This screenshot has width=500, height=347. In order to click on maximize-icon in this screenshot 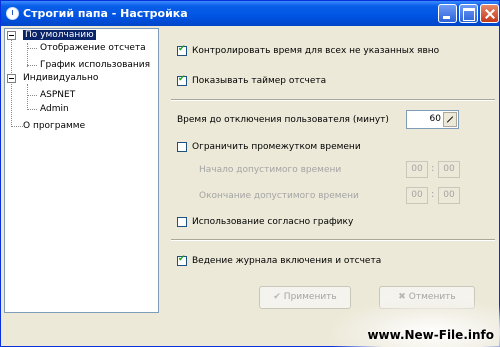, I will do `click(468, 13)`.